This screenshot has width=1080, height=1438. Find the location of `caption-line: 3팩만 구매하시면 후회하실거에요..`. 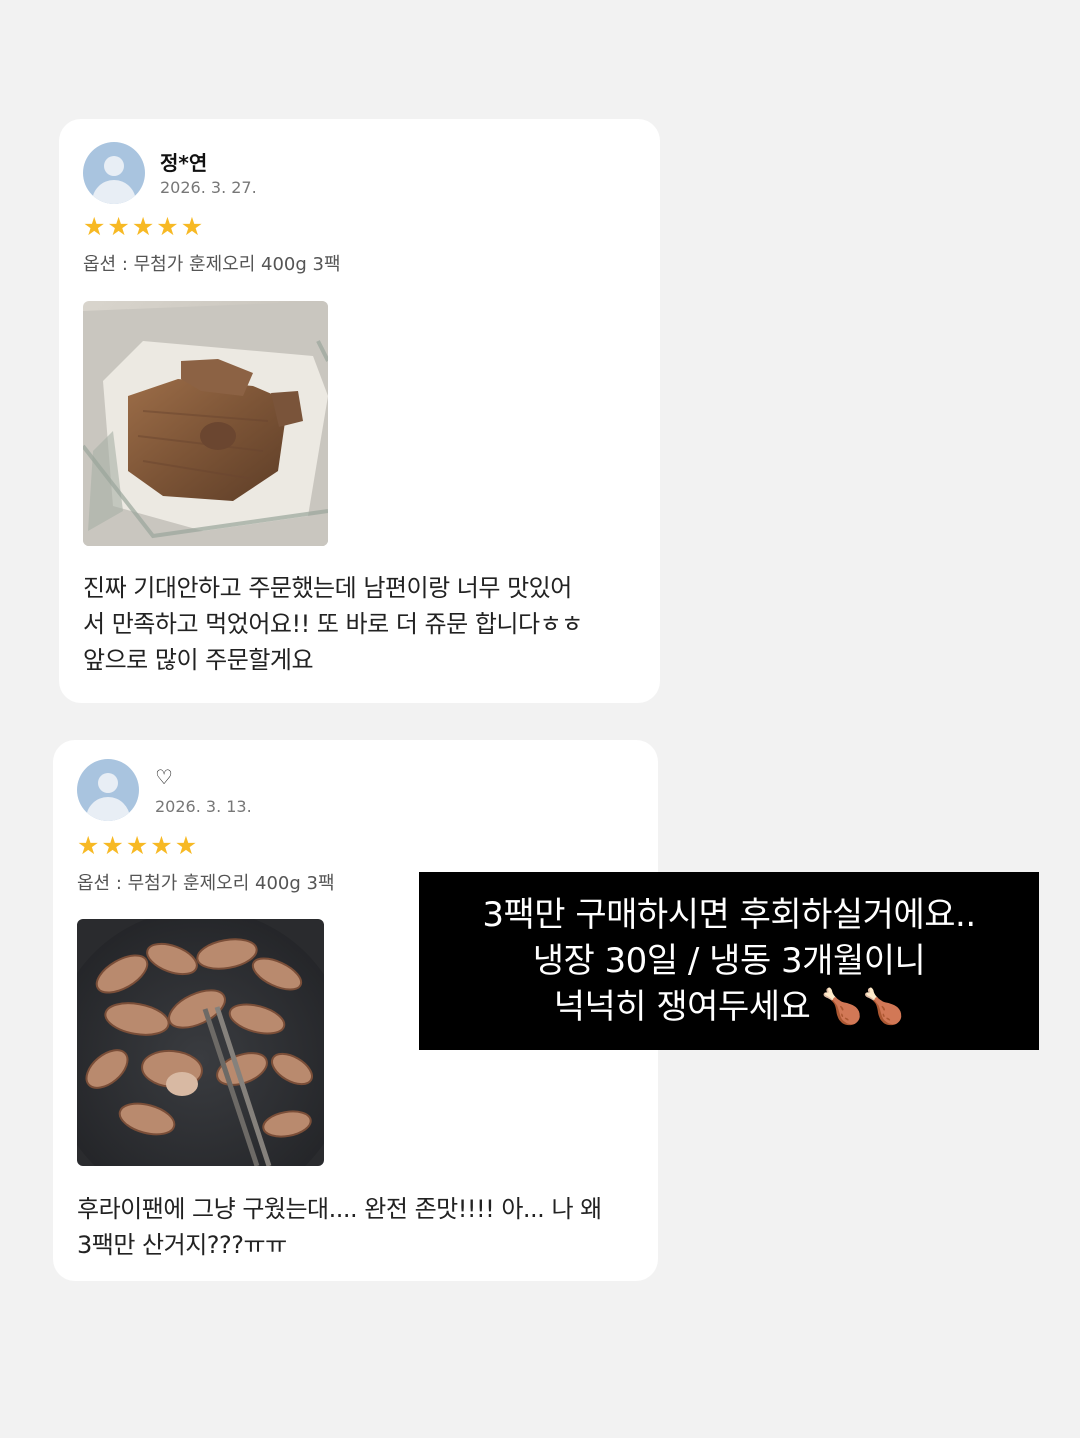

caption-line: 3팩만 구매하시면 후회하실거에요.. is located at coordinates (729, 915).